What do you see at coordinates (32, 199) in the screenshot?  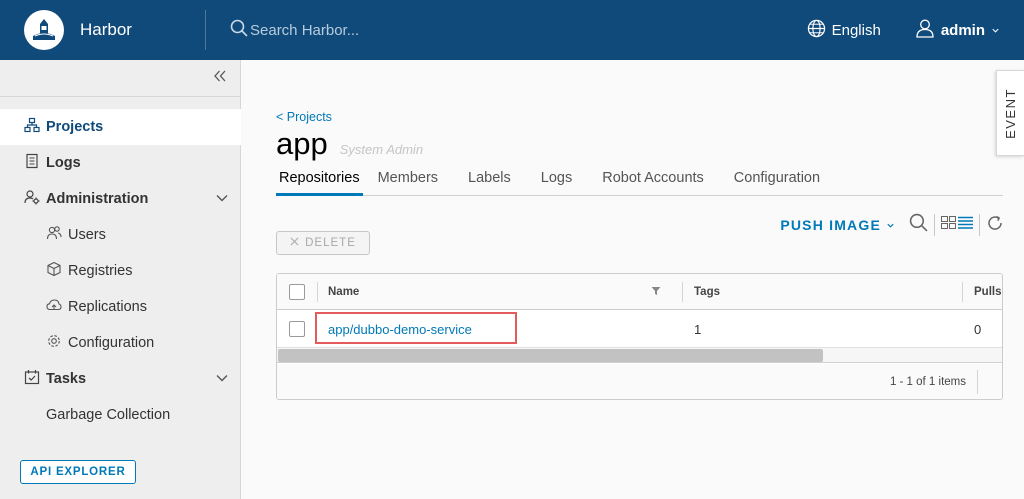 I see `administration-icon` at bounding box center [32, 199].